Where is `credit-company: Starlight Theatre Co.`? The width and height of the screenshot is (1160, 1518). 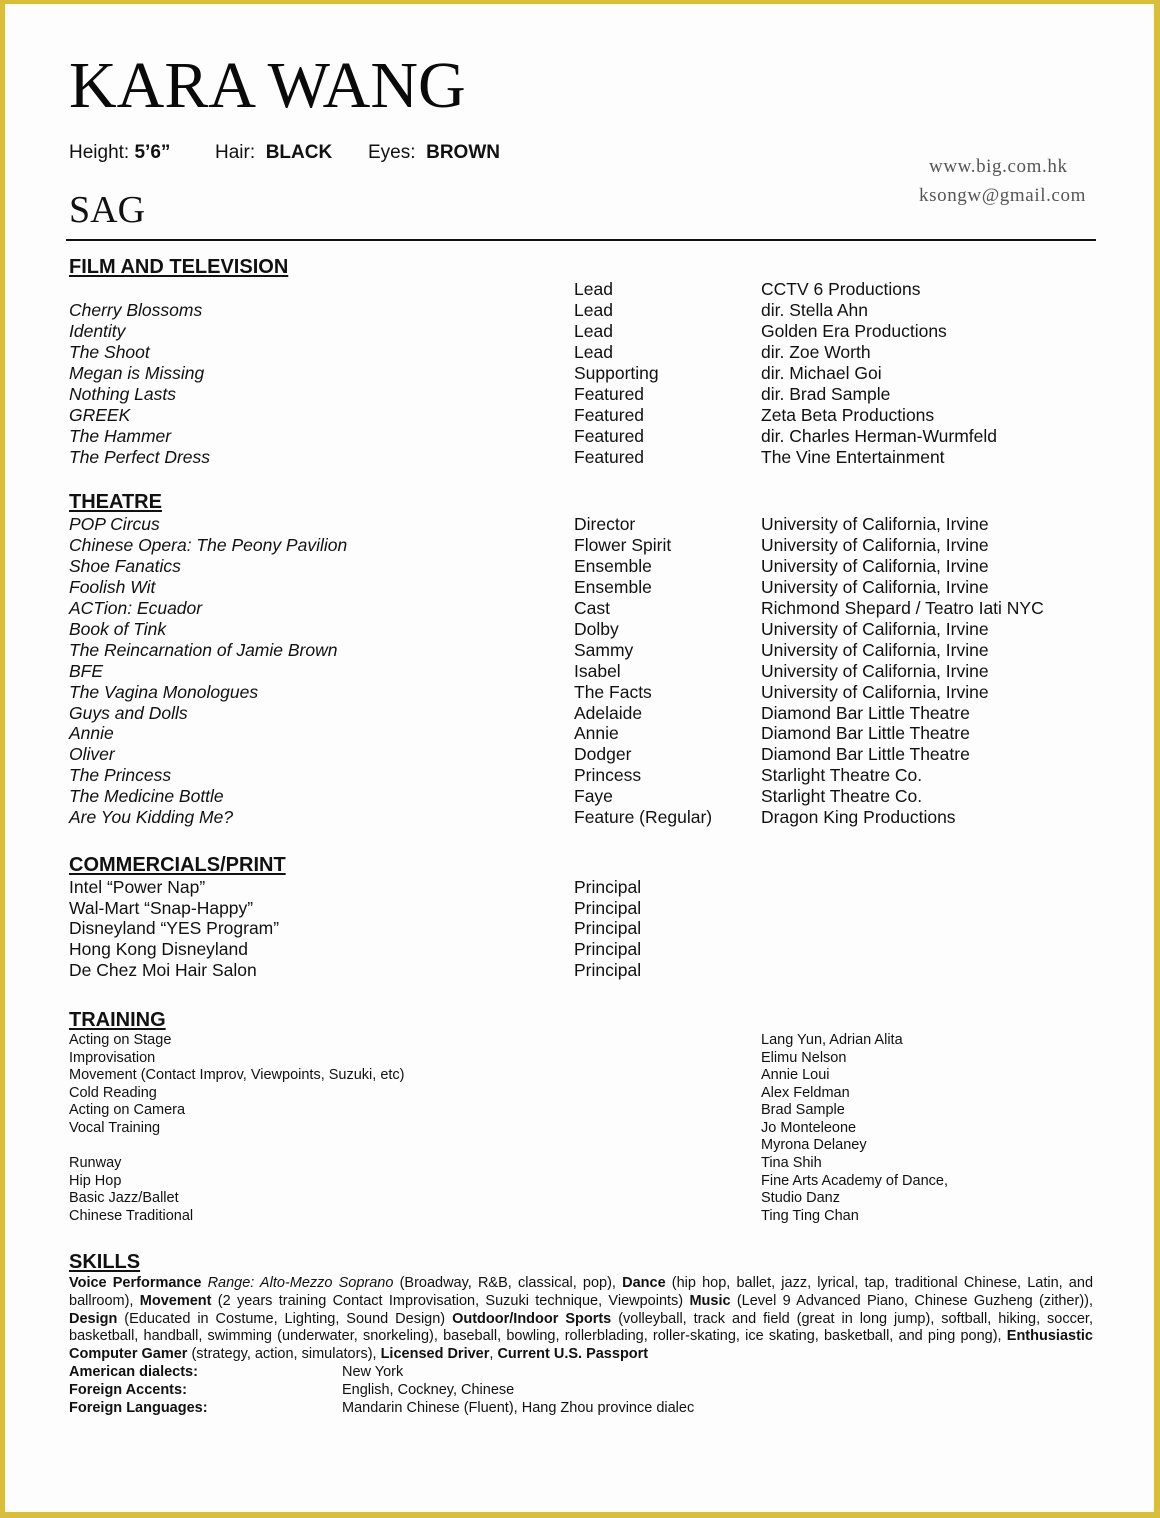 credit-company: Starlight Theatre Co. is located at coordinates (842, 775).